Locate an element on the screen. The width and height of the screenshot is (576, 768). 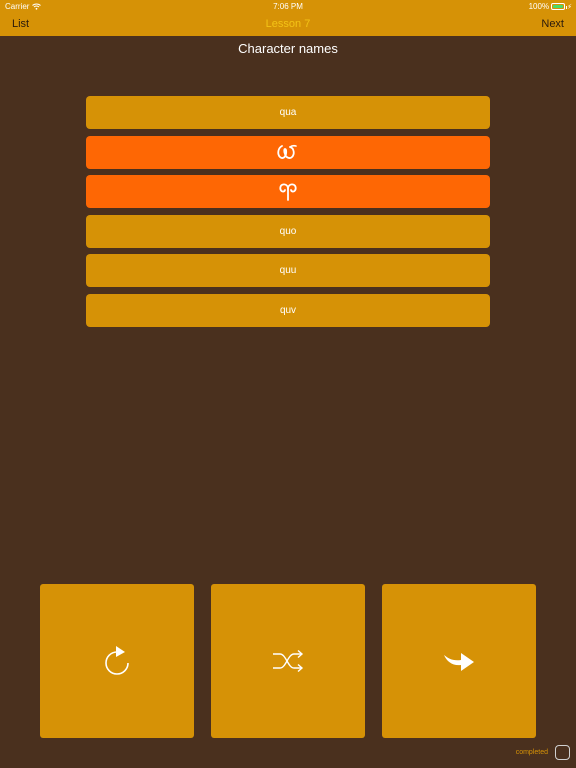
forward-button is located at coordinates (459, 661).